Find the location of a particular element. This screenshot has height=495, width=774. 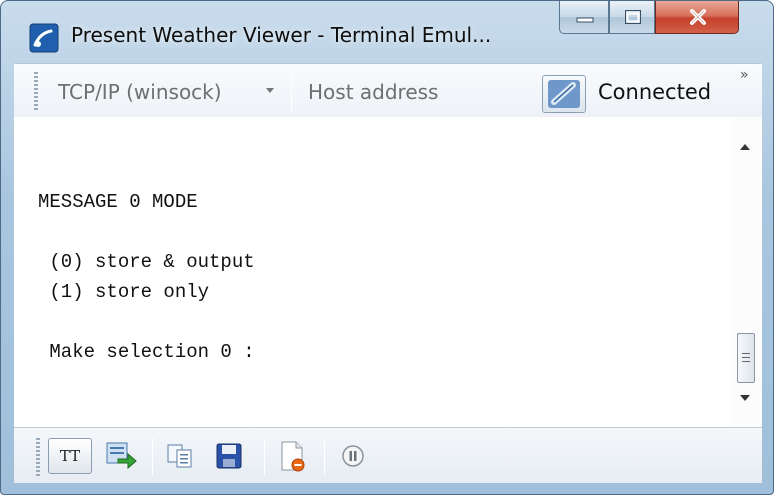

close-button is located at coordinates (697, 17).